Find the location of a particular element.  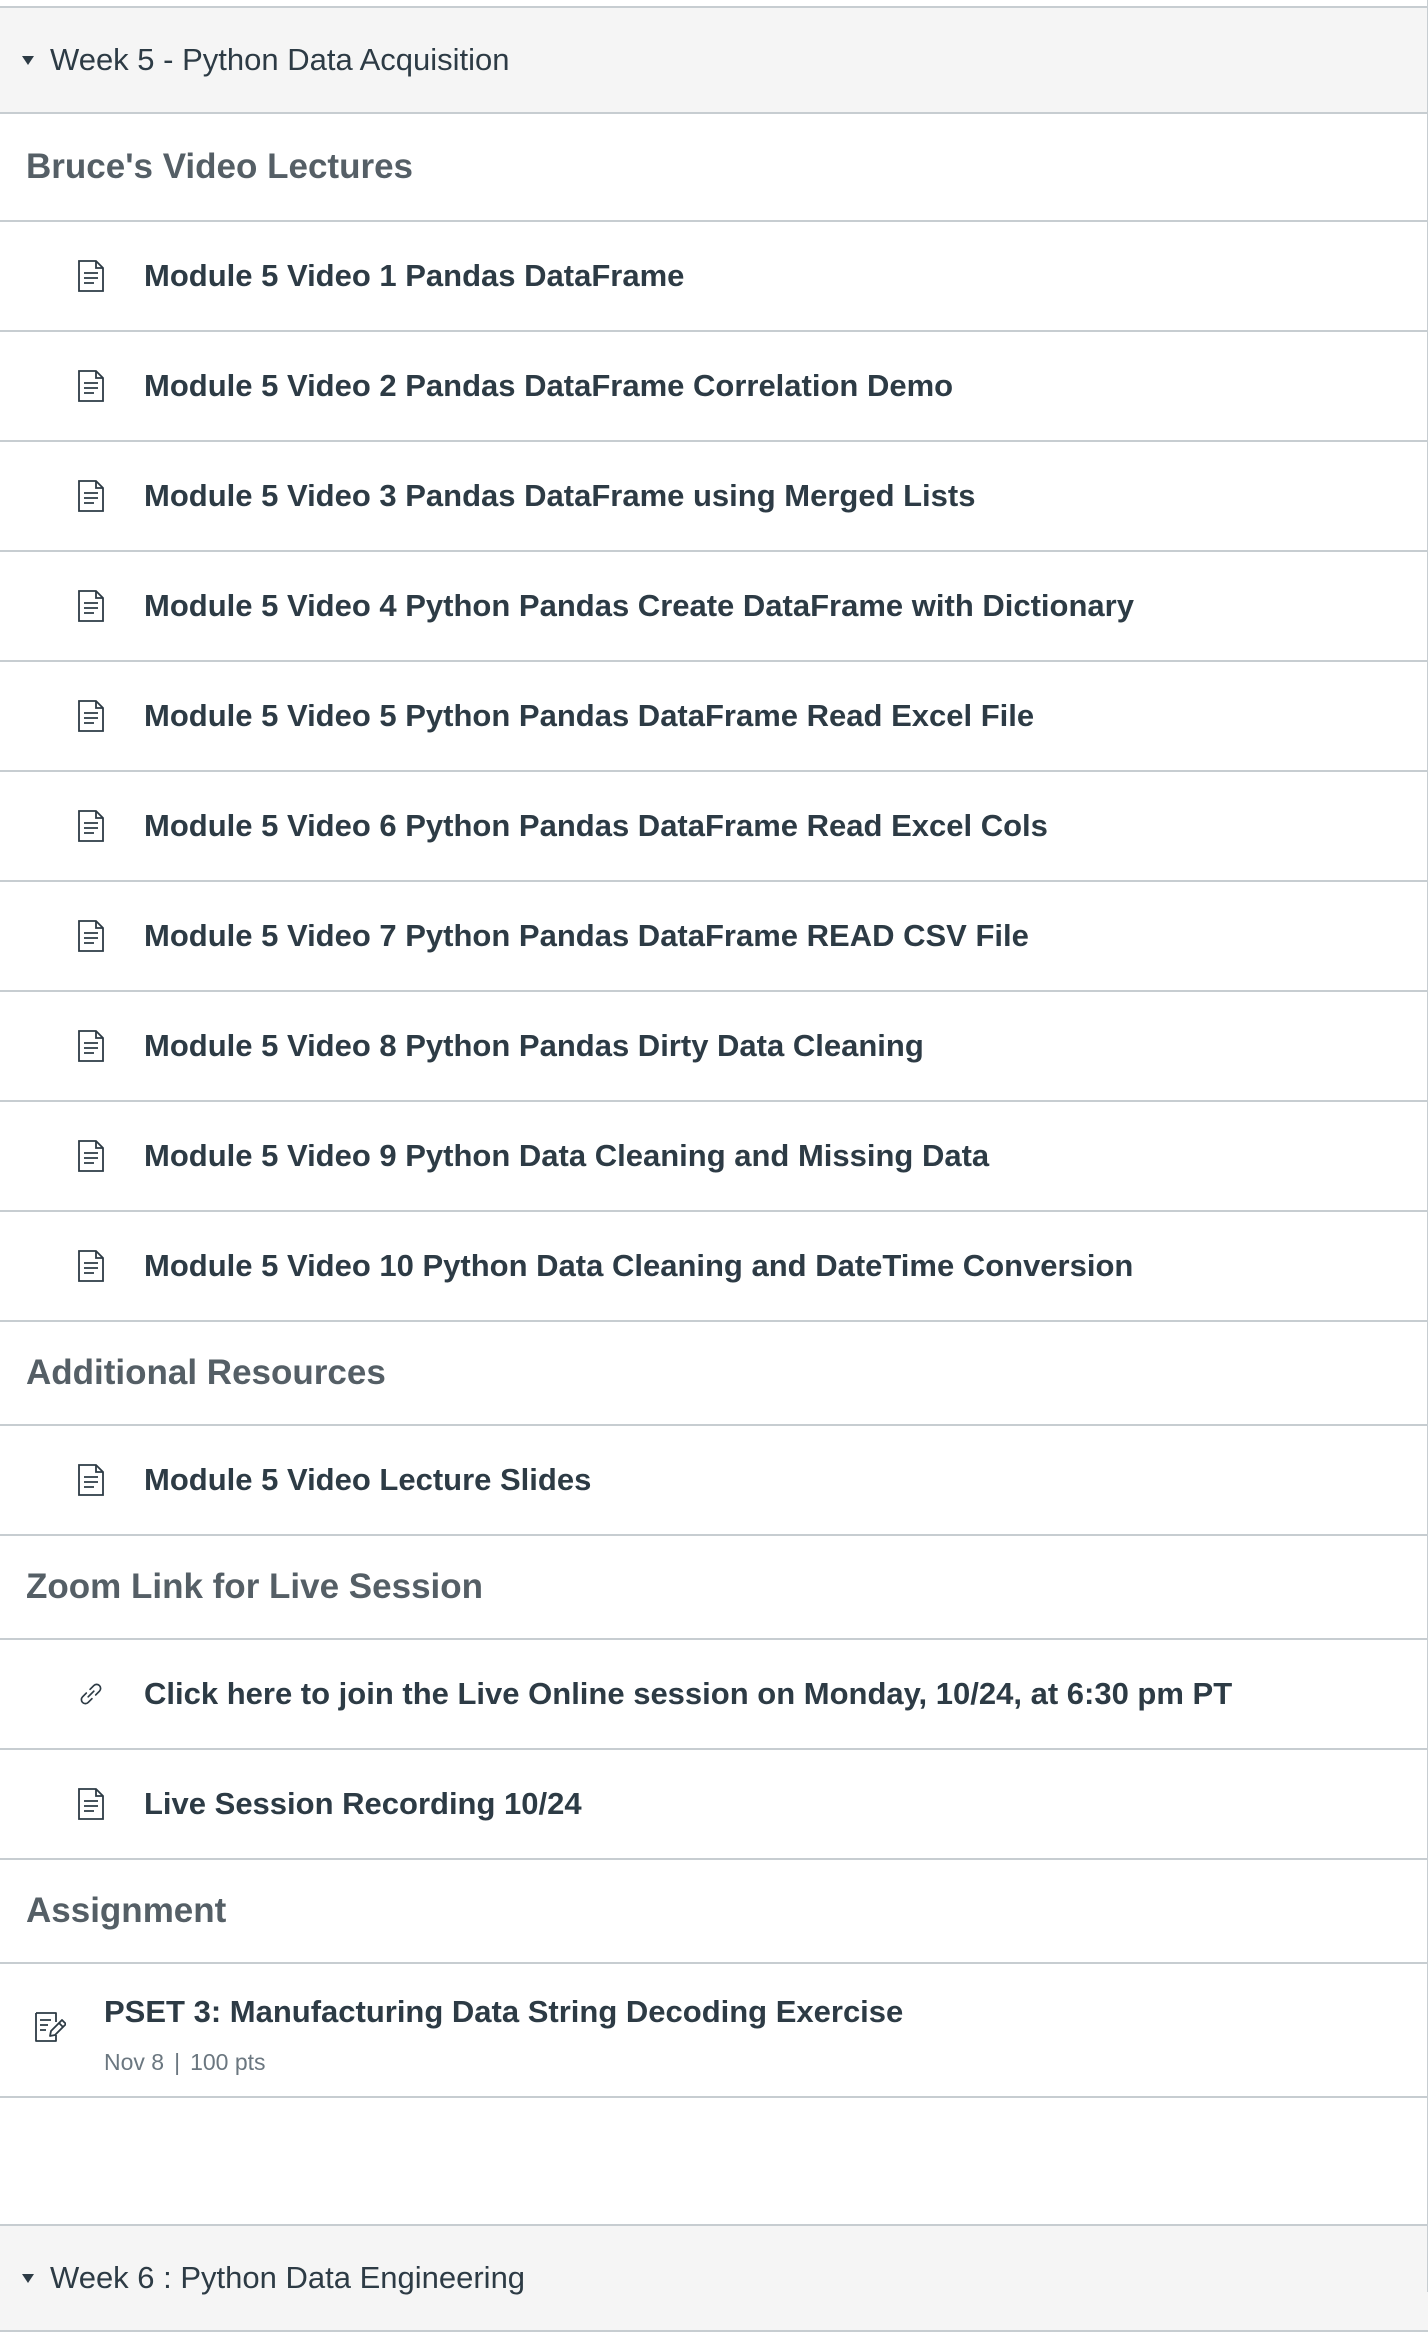

subheader-label: Additional Resources is located at coordinates (206, 1372).